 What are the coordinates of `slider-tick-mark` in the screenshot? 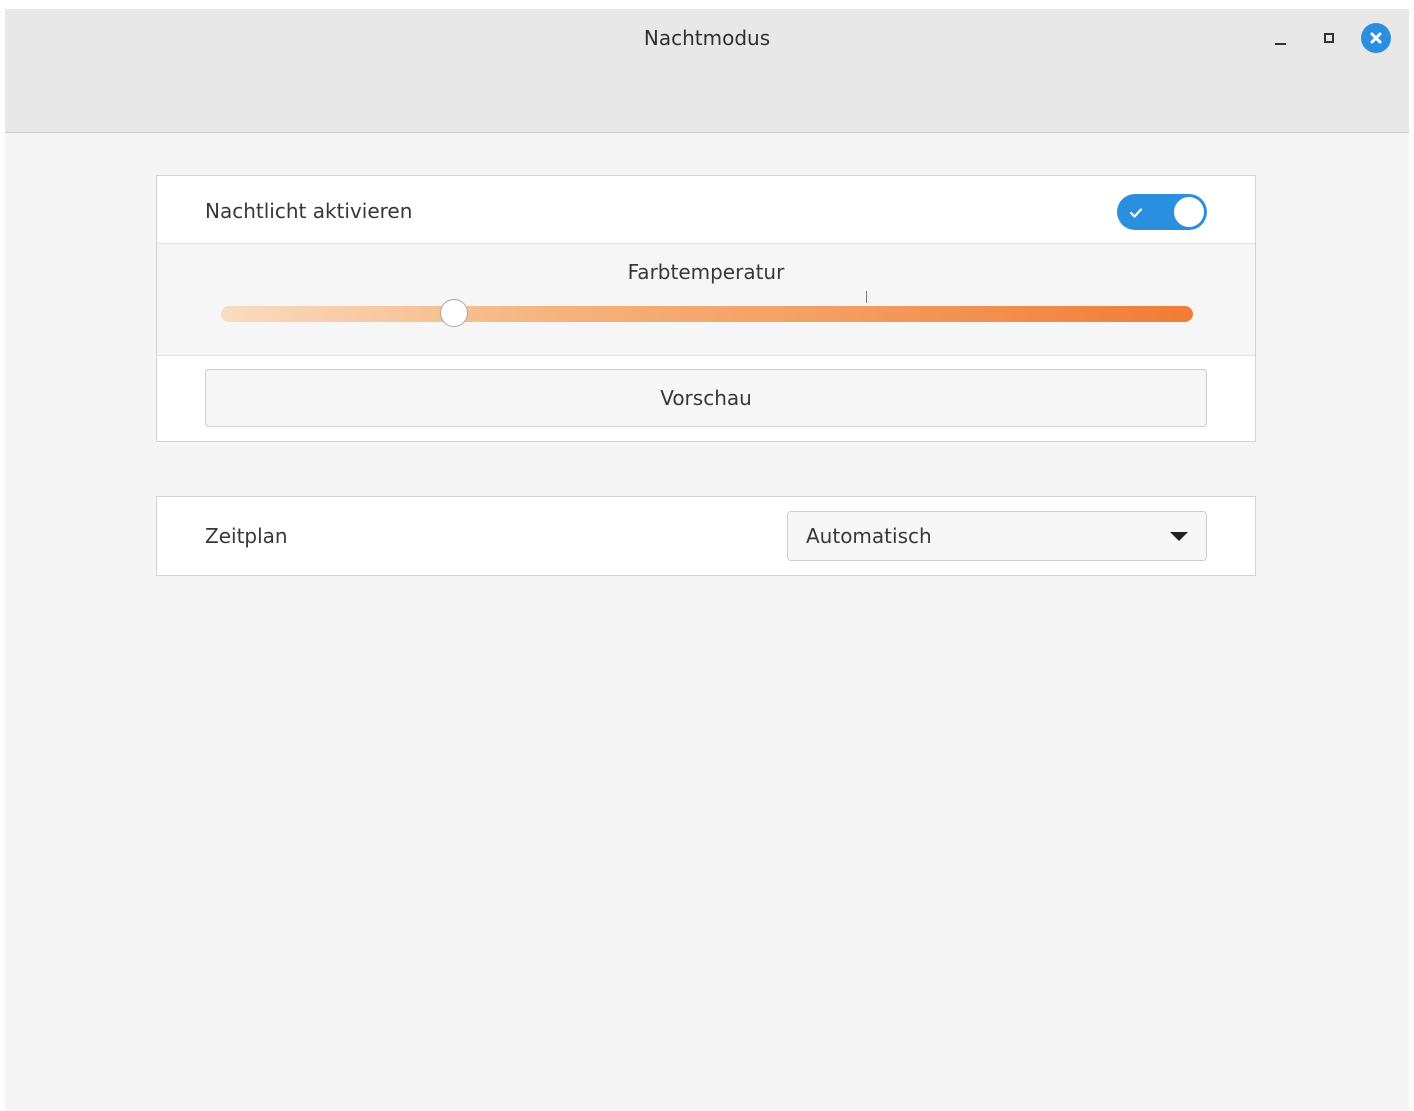 It's located at (866, 297).